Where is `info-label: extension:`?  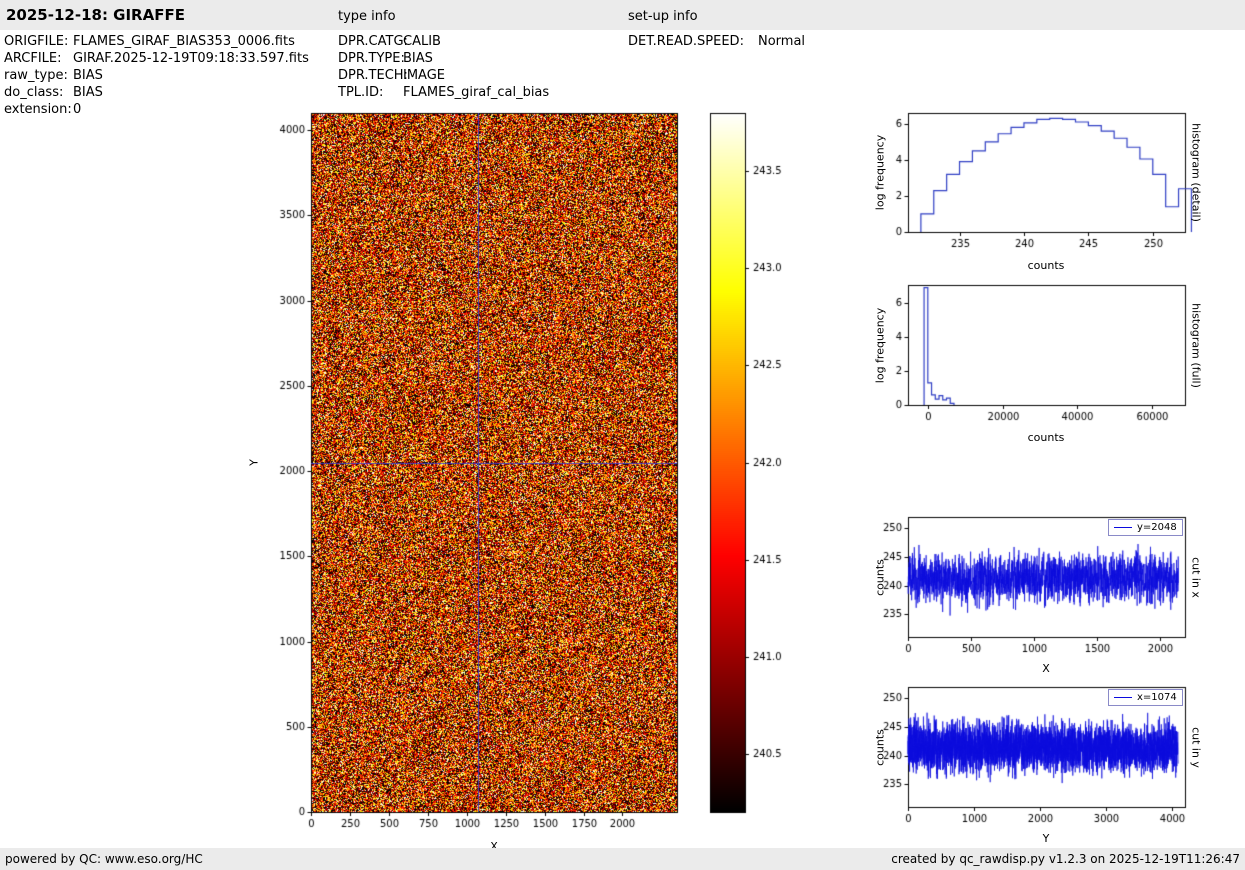 info-label: extension: is located at coordinates (38, 109).